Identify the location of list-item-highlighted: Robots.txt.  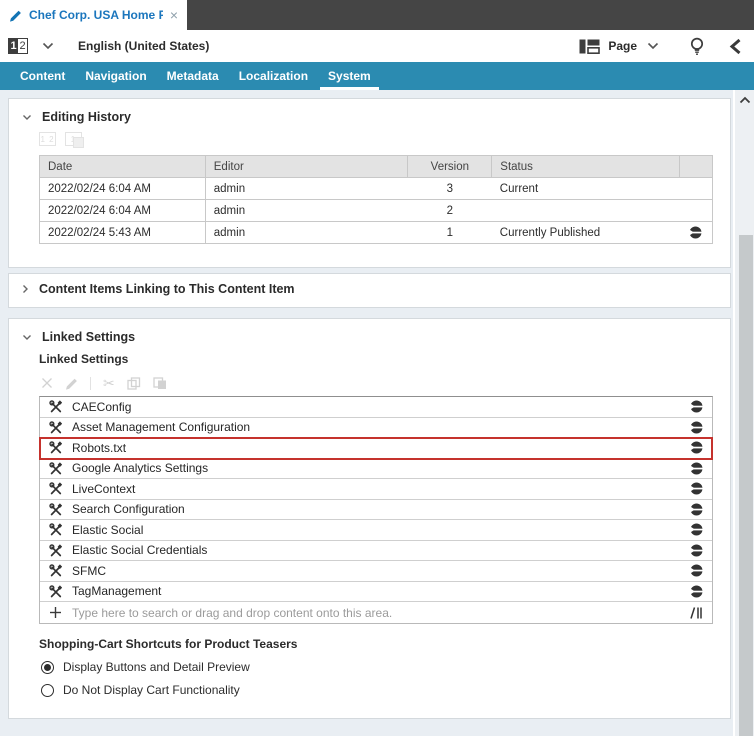
(376, 448).